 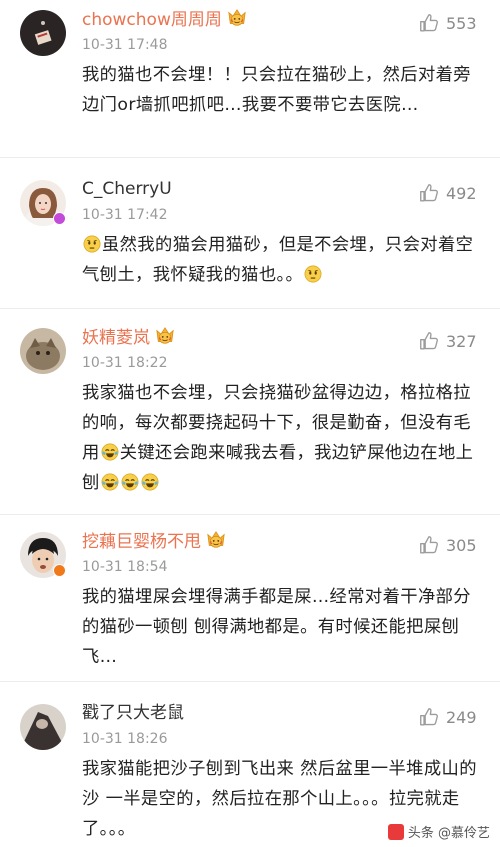 What do you see at coordinates (461, 194) in the screenshot?
I see `like-count: 492` at bounding box center [461, 194].